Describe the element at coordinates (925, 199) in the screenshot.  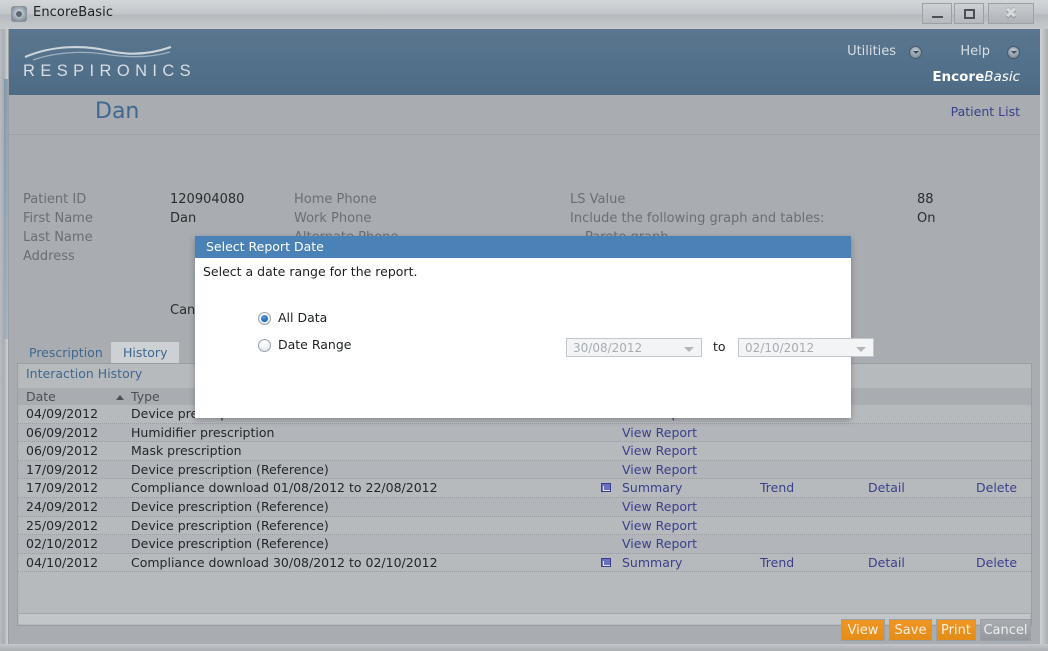
I see `value-ls-value: 88` at that location.